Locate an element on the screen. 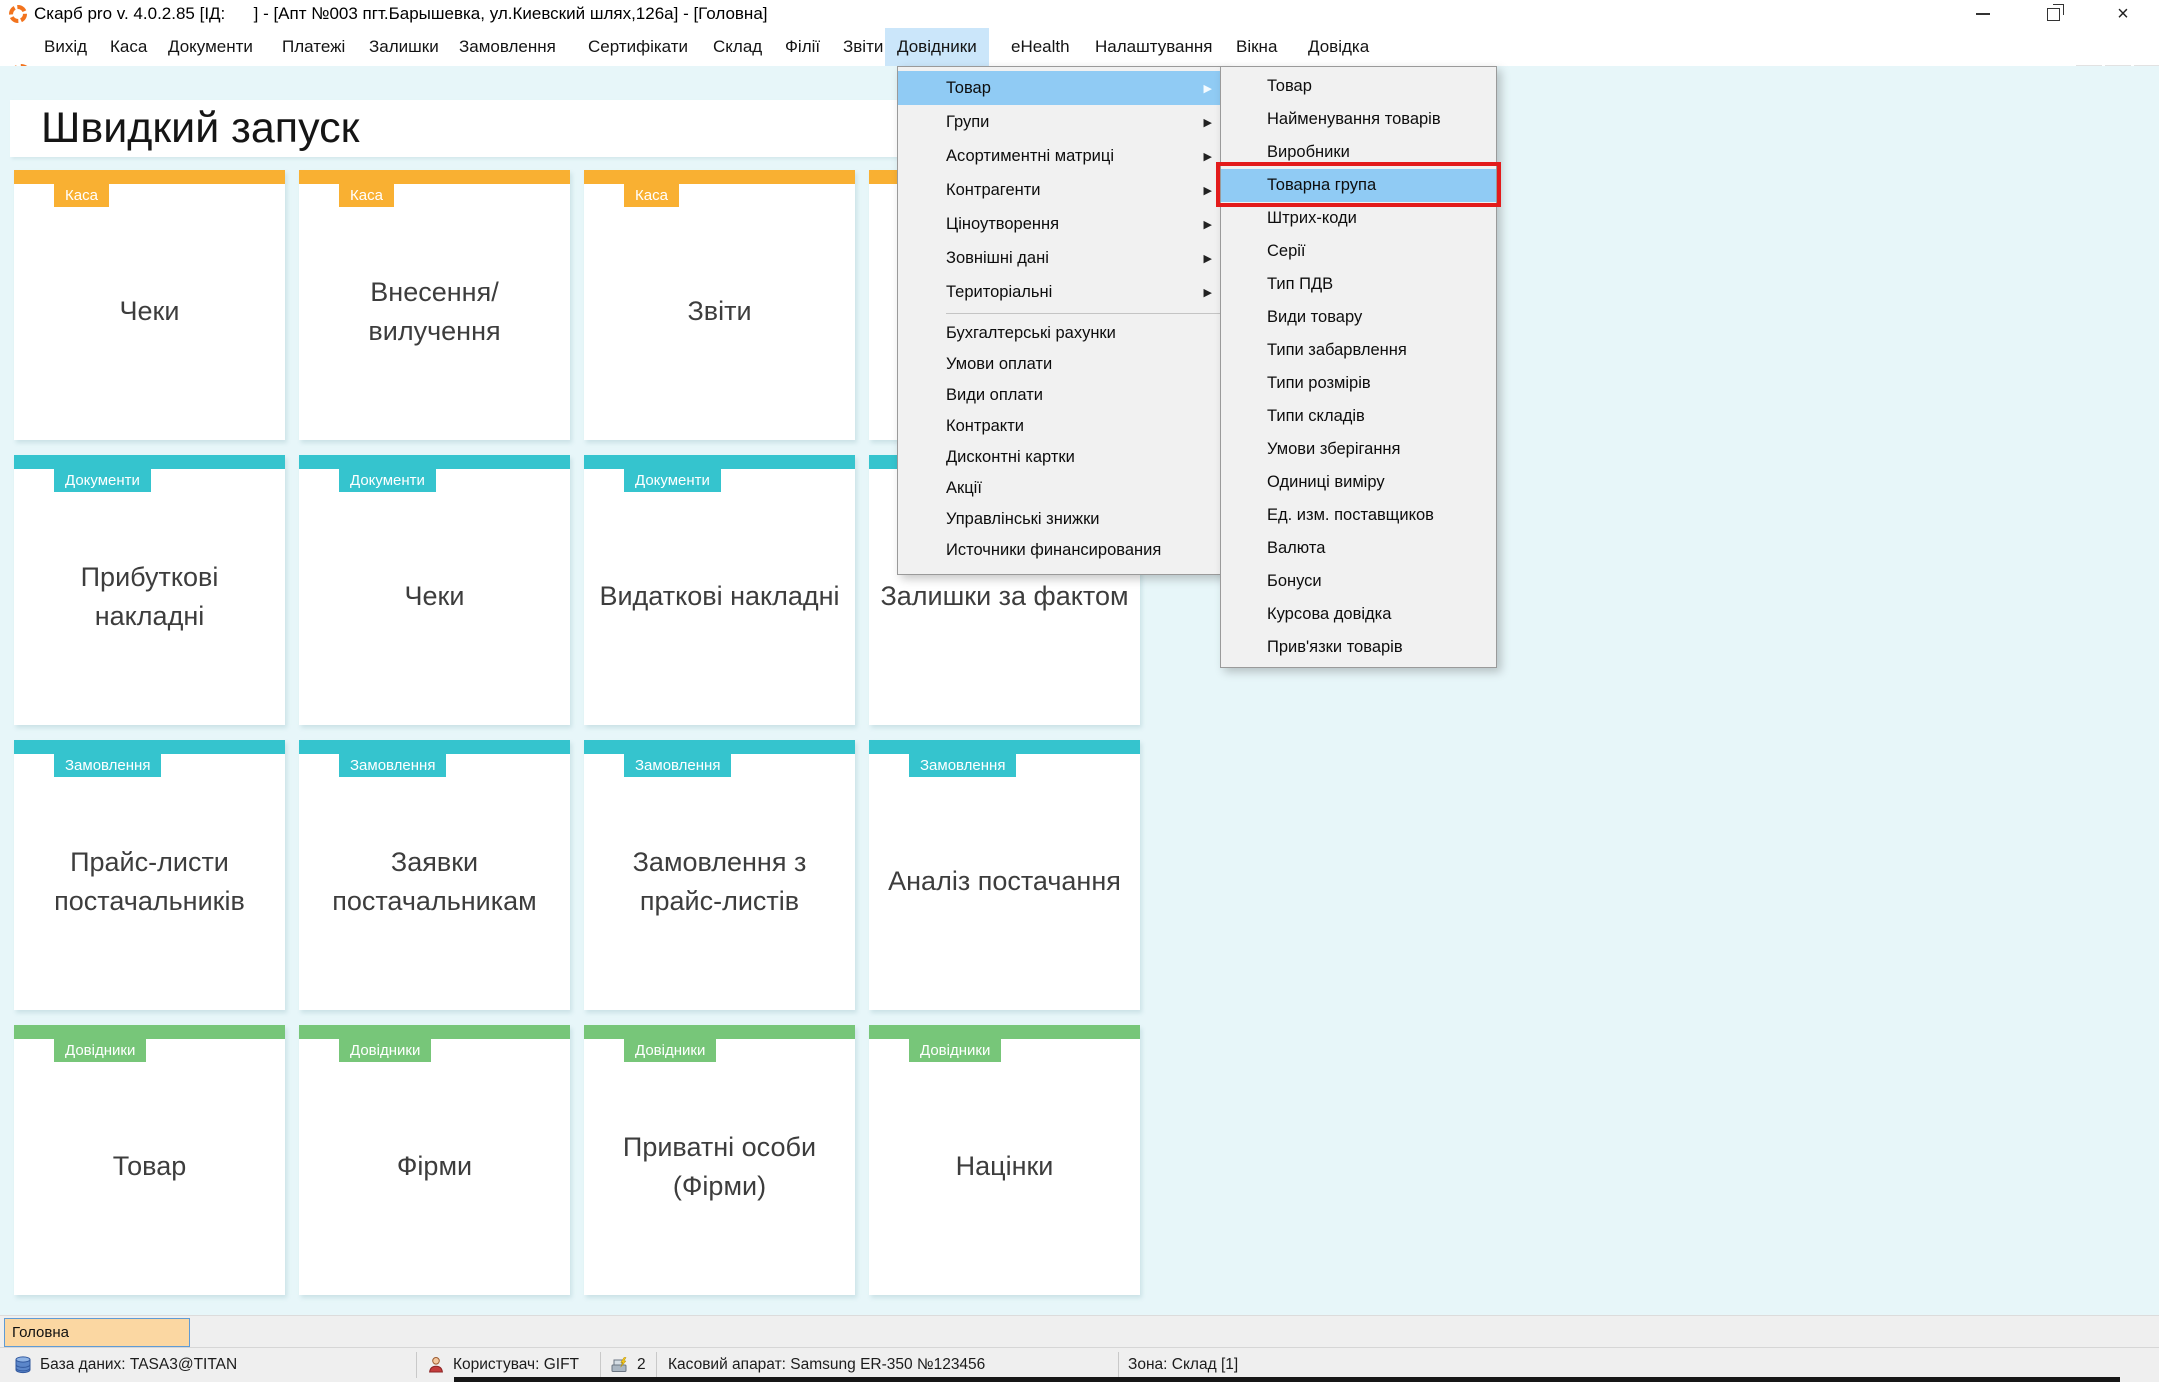 The width and height of the screenshot is (2159, 1382). minimize-icon is located at coordinates (1983, 14).